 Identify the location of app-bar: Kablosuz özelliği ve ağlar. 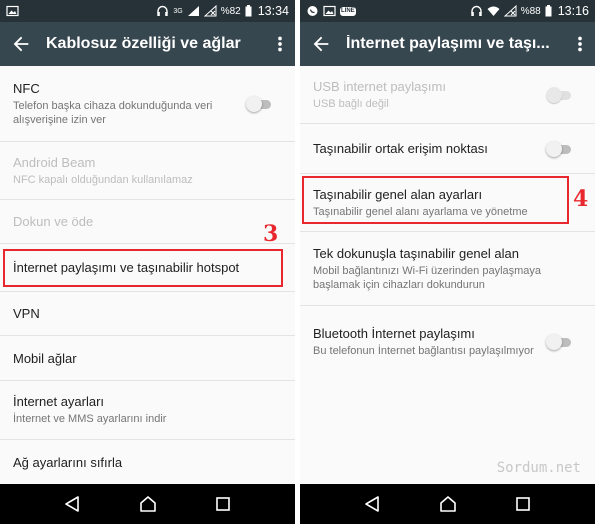
(147, 44).